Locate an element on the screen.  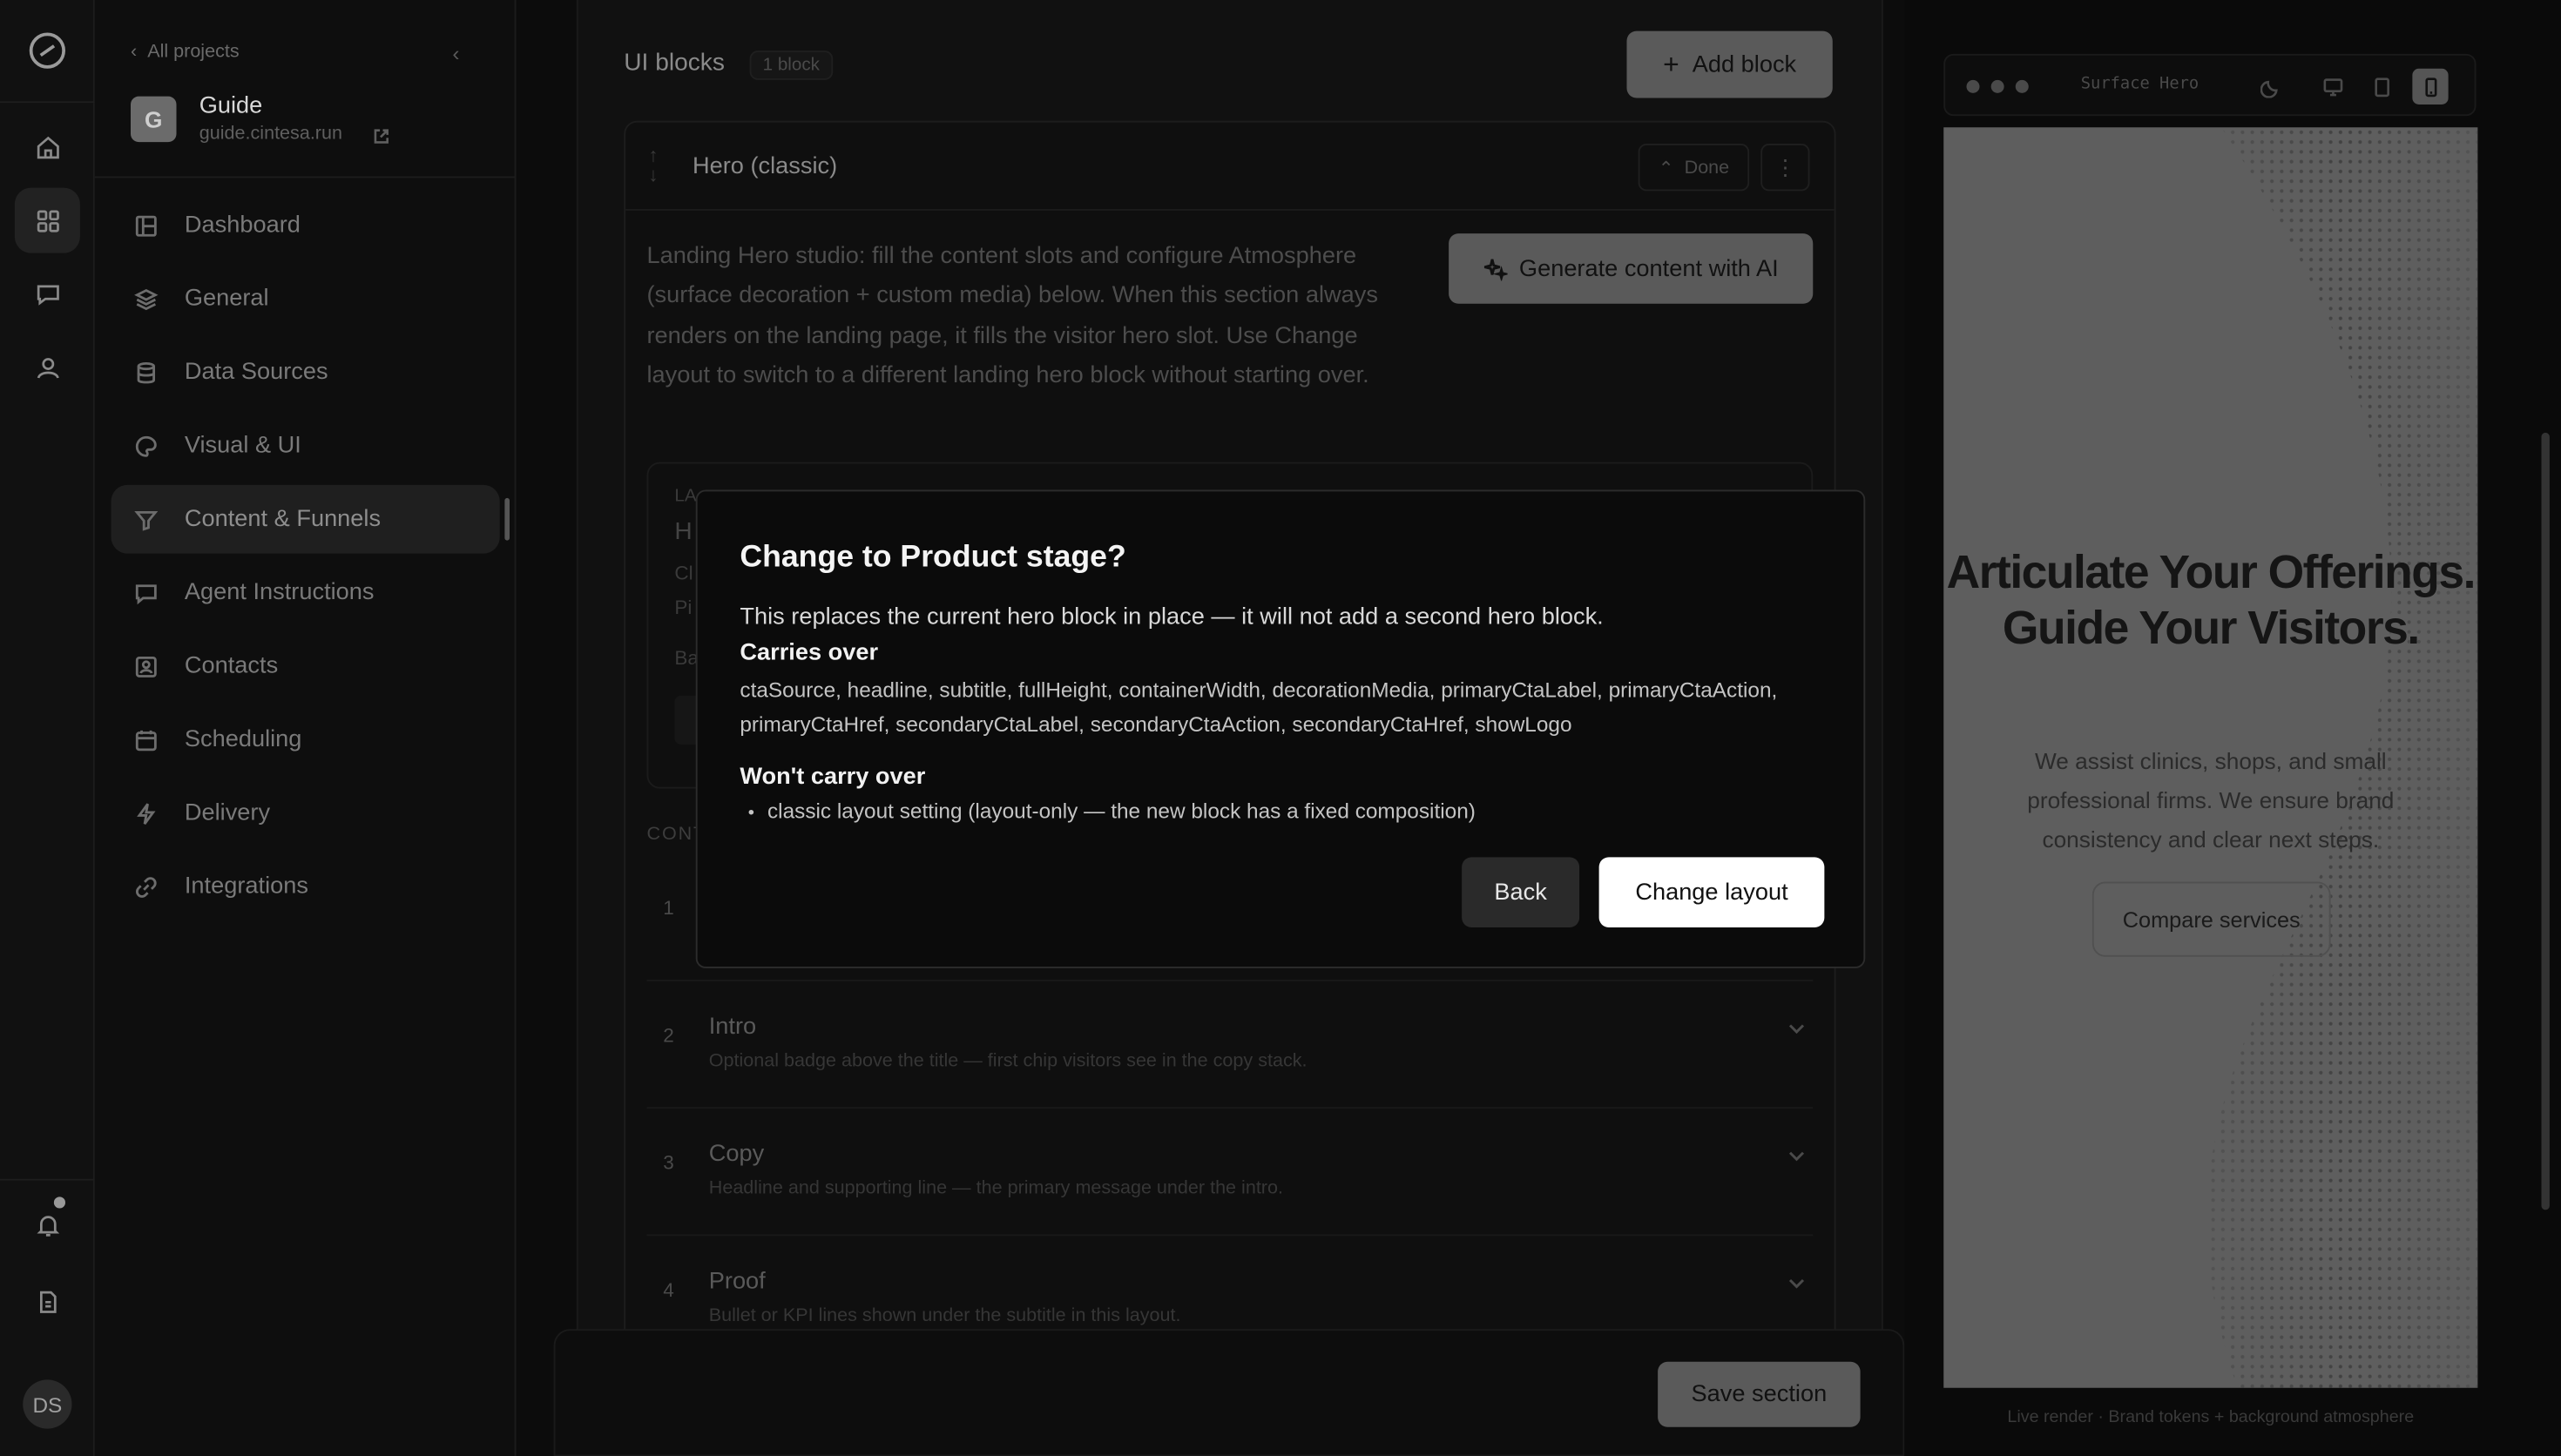
bolt-icon is located at coordinates (146, 813).